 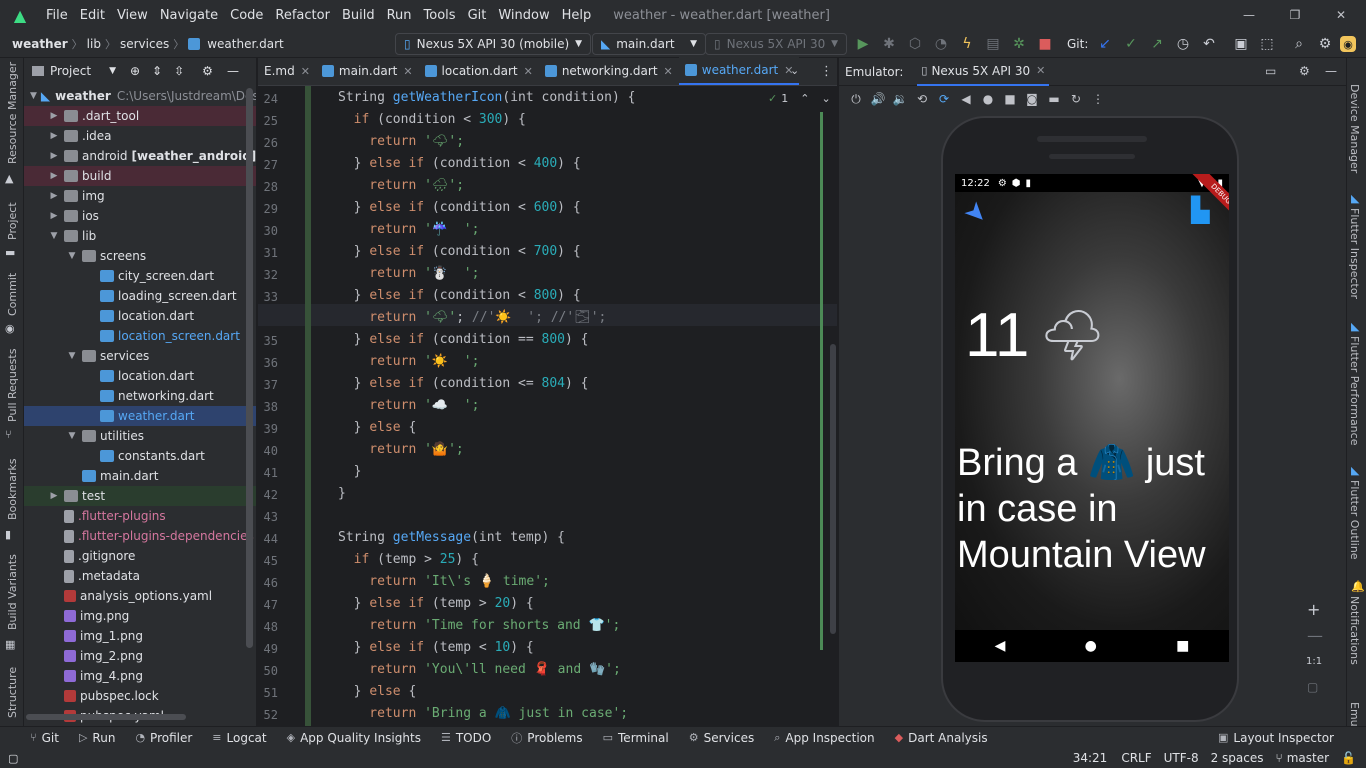 What do you see at coordinates (988, 99) in the screenshot?
I see `home-icon: ●` at bounding box center [988, 99].